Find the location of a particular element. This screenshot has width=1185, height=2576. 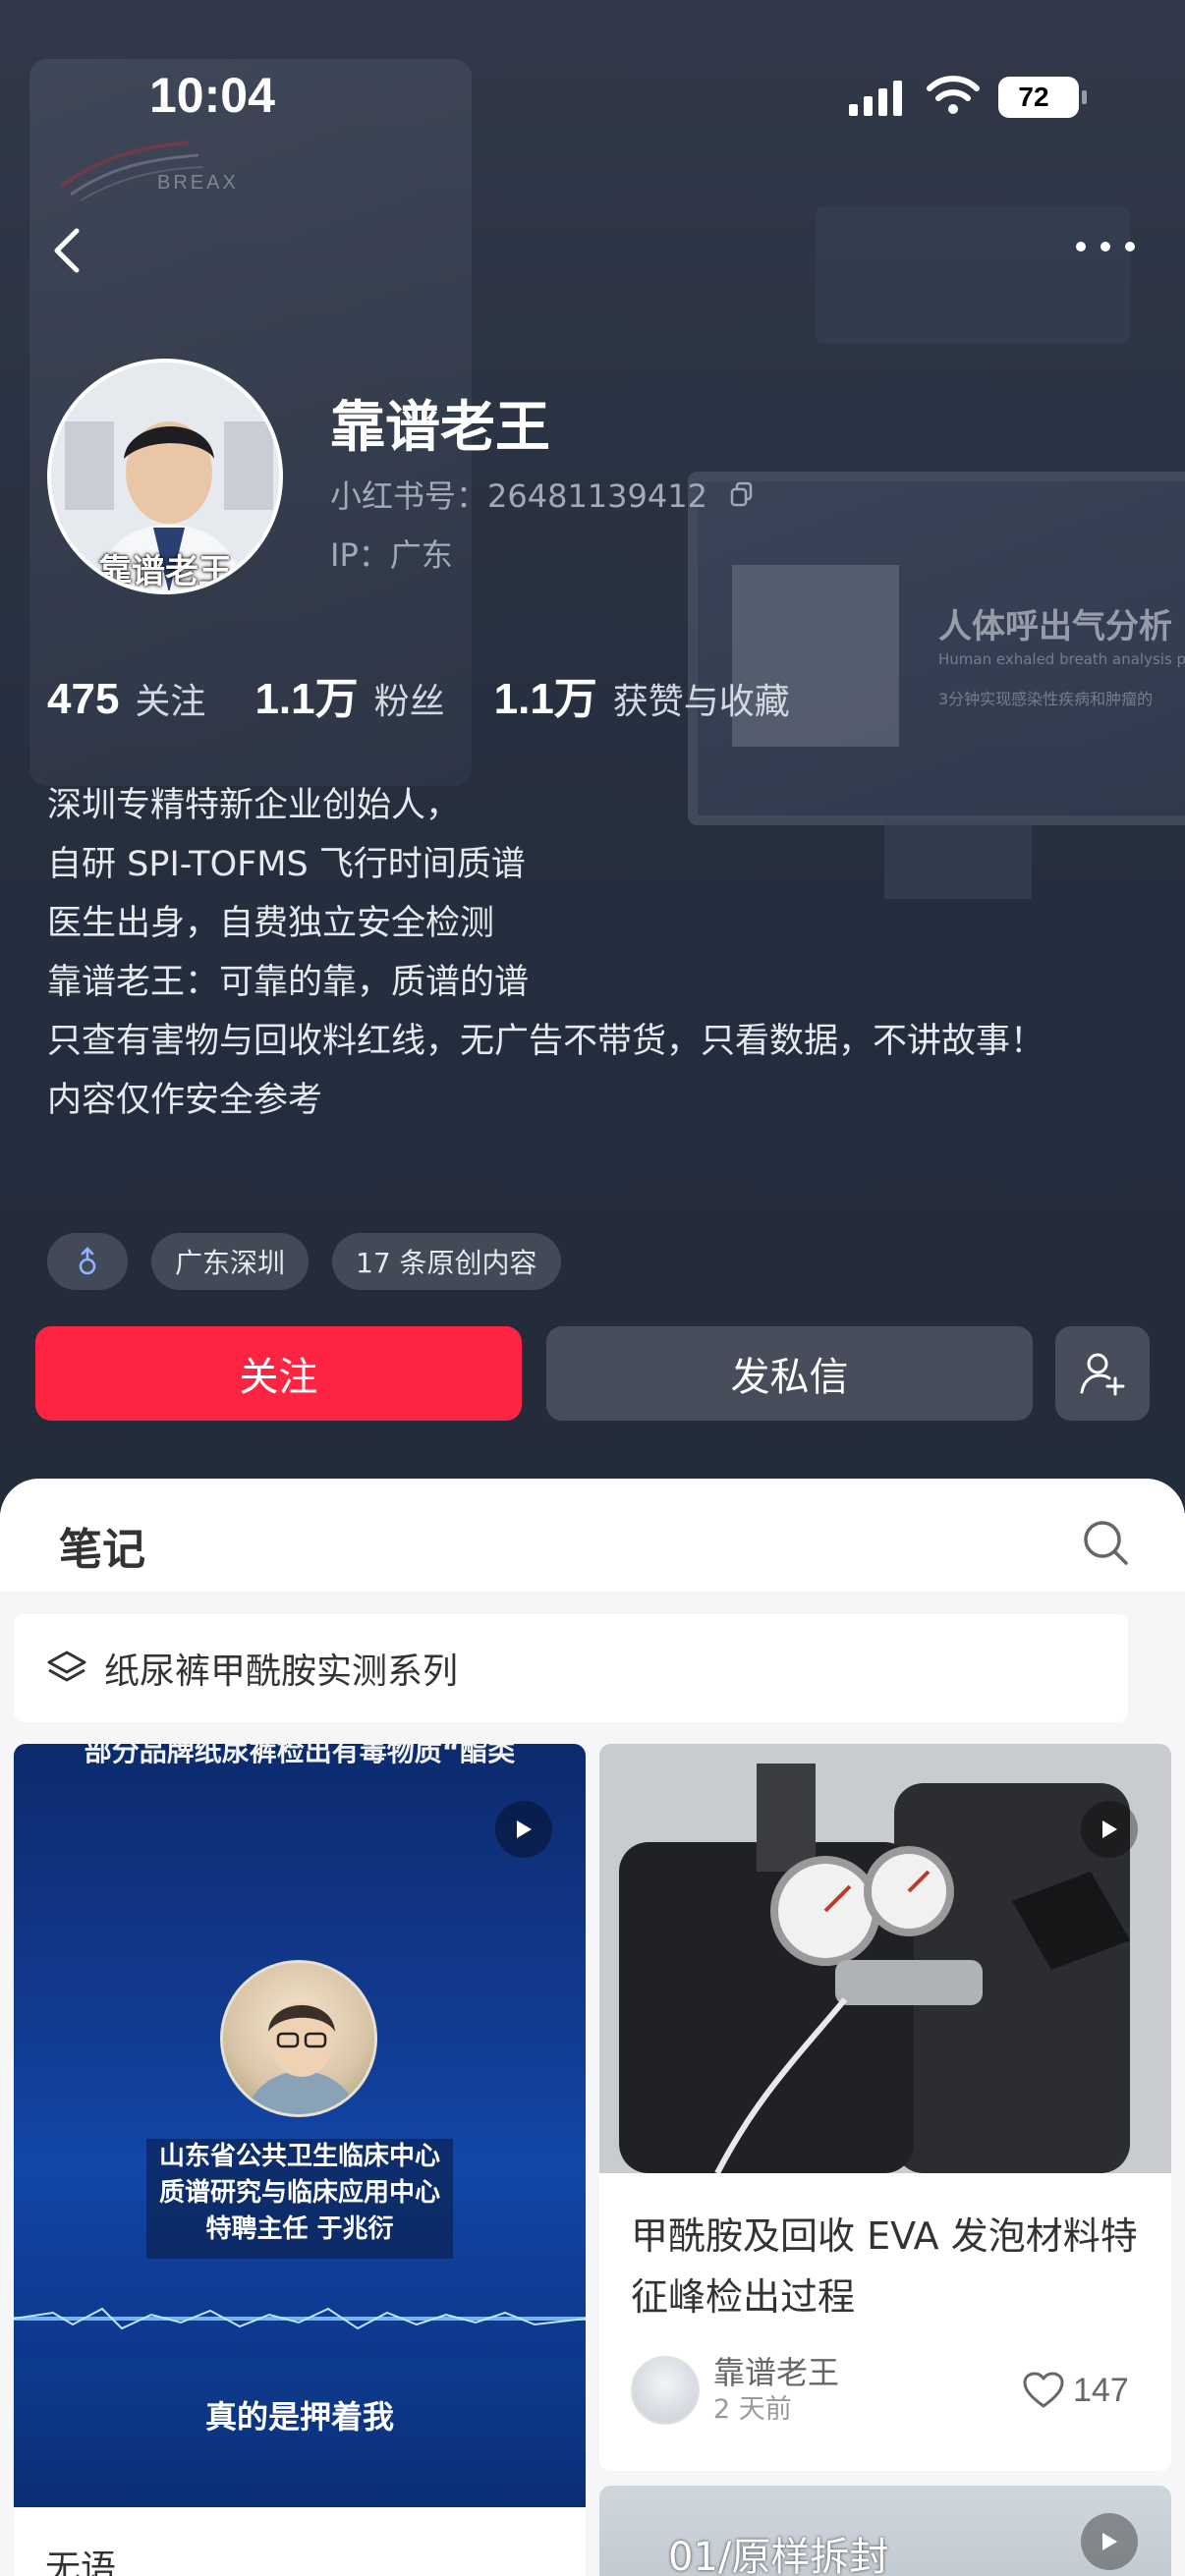

copy-icon is located at coordinates (742, 494).